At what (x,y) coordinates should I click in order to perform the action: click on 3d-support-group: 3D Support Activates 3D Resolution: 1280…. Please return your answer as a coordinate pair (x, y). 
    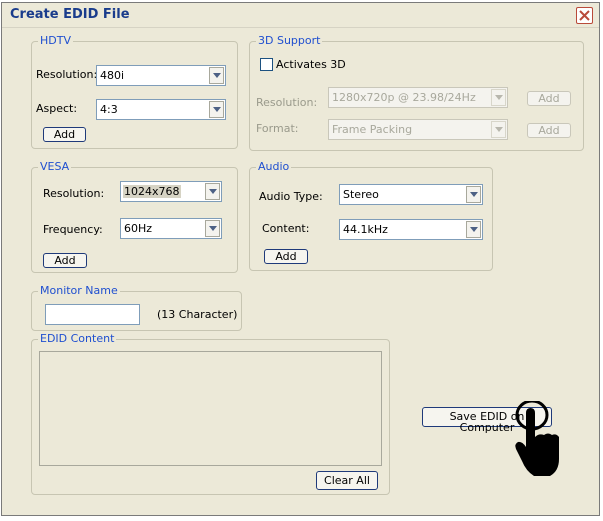
    Looking at the image, I should click on (416, 93).